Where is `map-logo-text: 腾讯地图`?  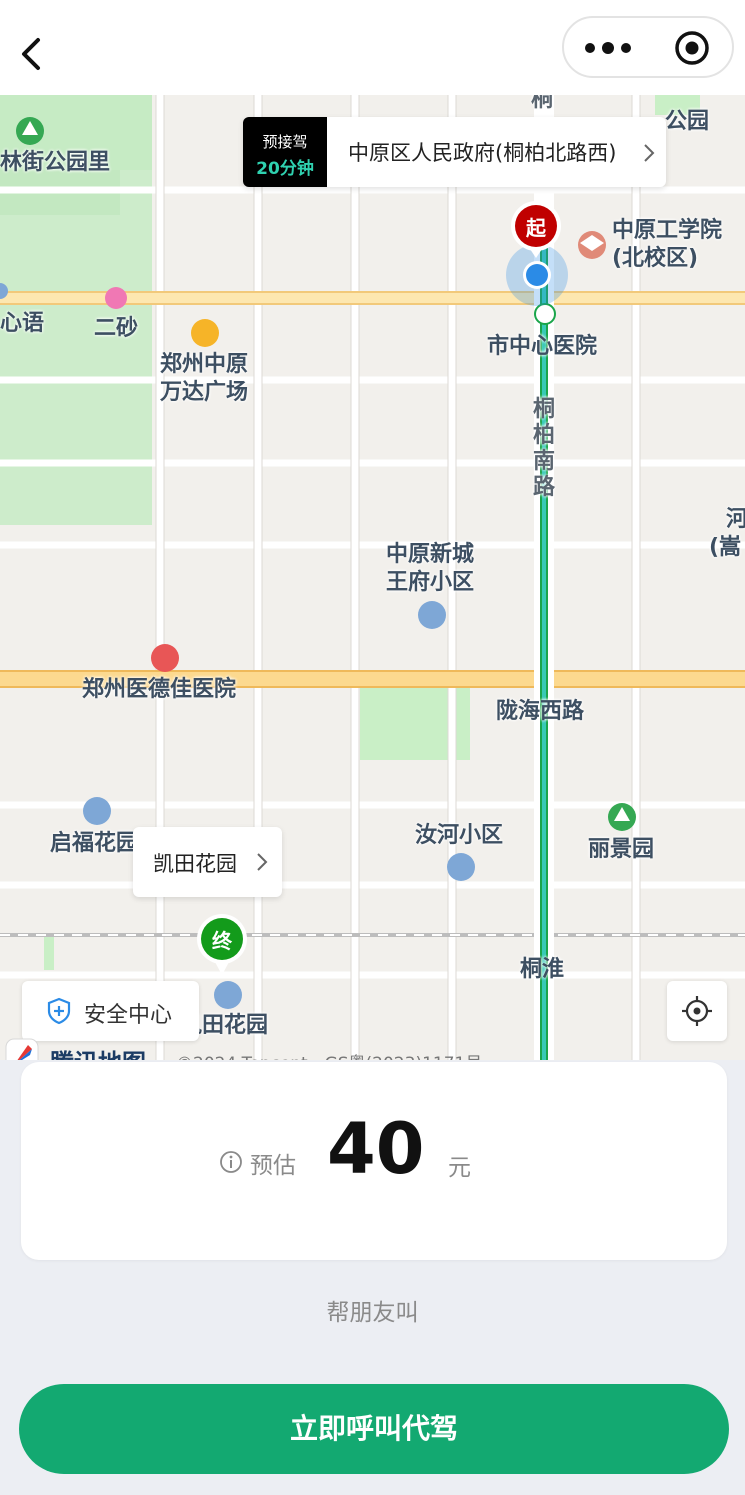
map-logo-text: 腾讯地图 is located at coordinates (98, 1051).